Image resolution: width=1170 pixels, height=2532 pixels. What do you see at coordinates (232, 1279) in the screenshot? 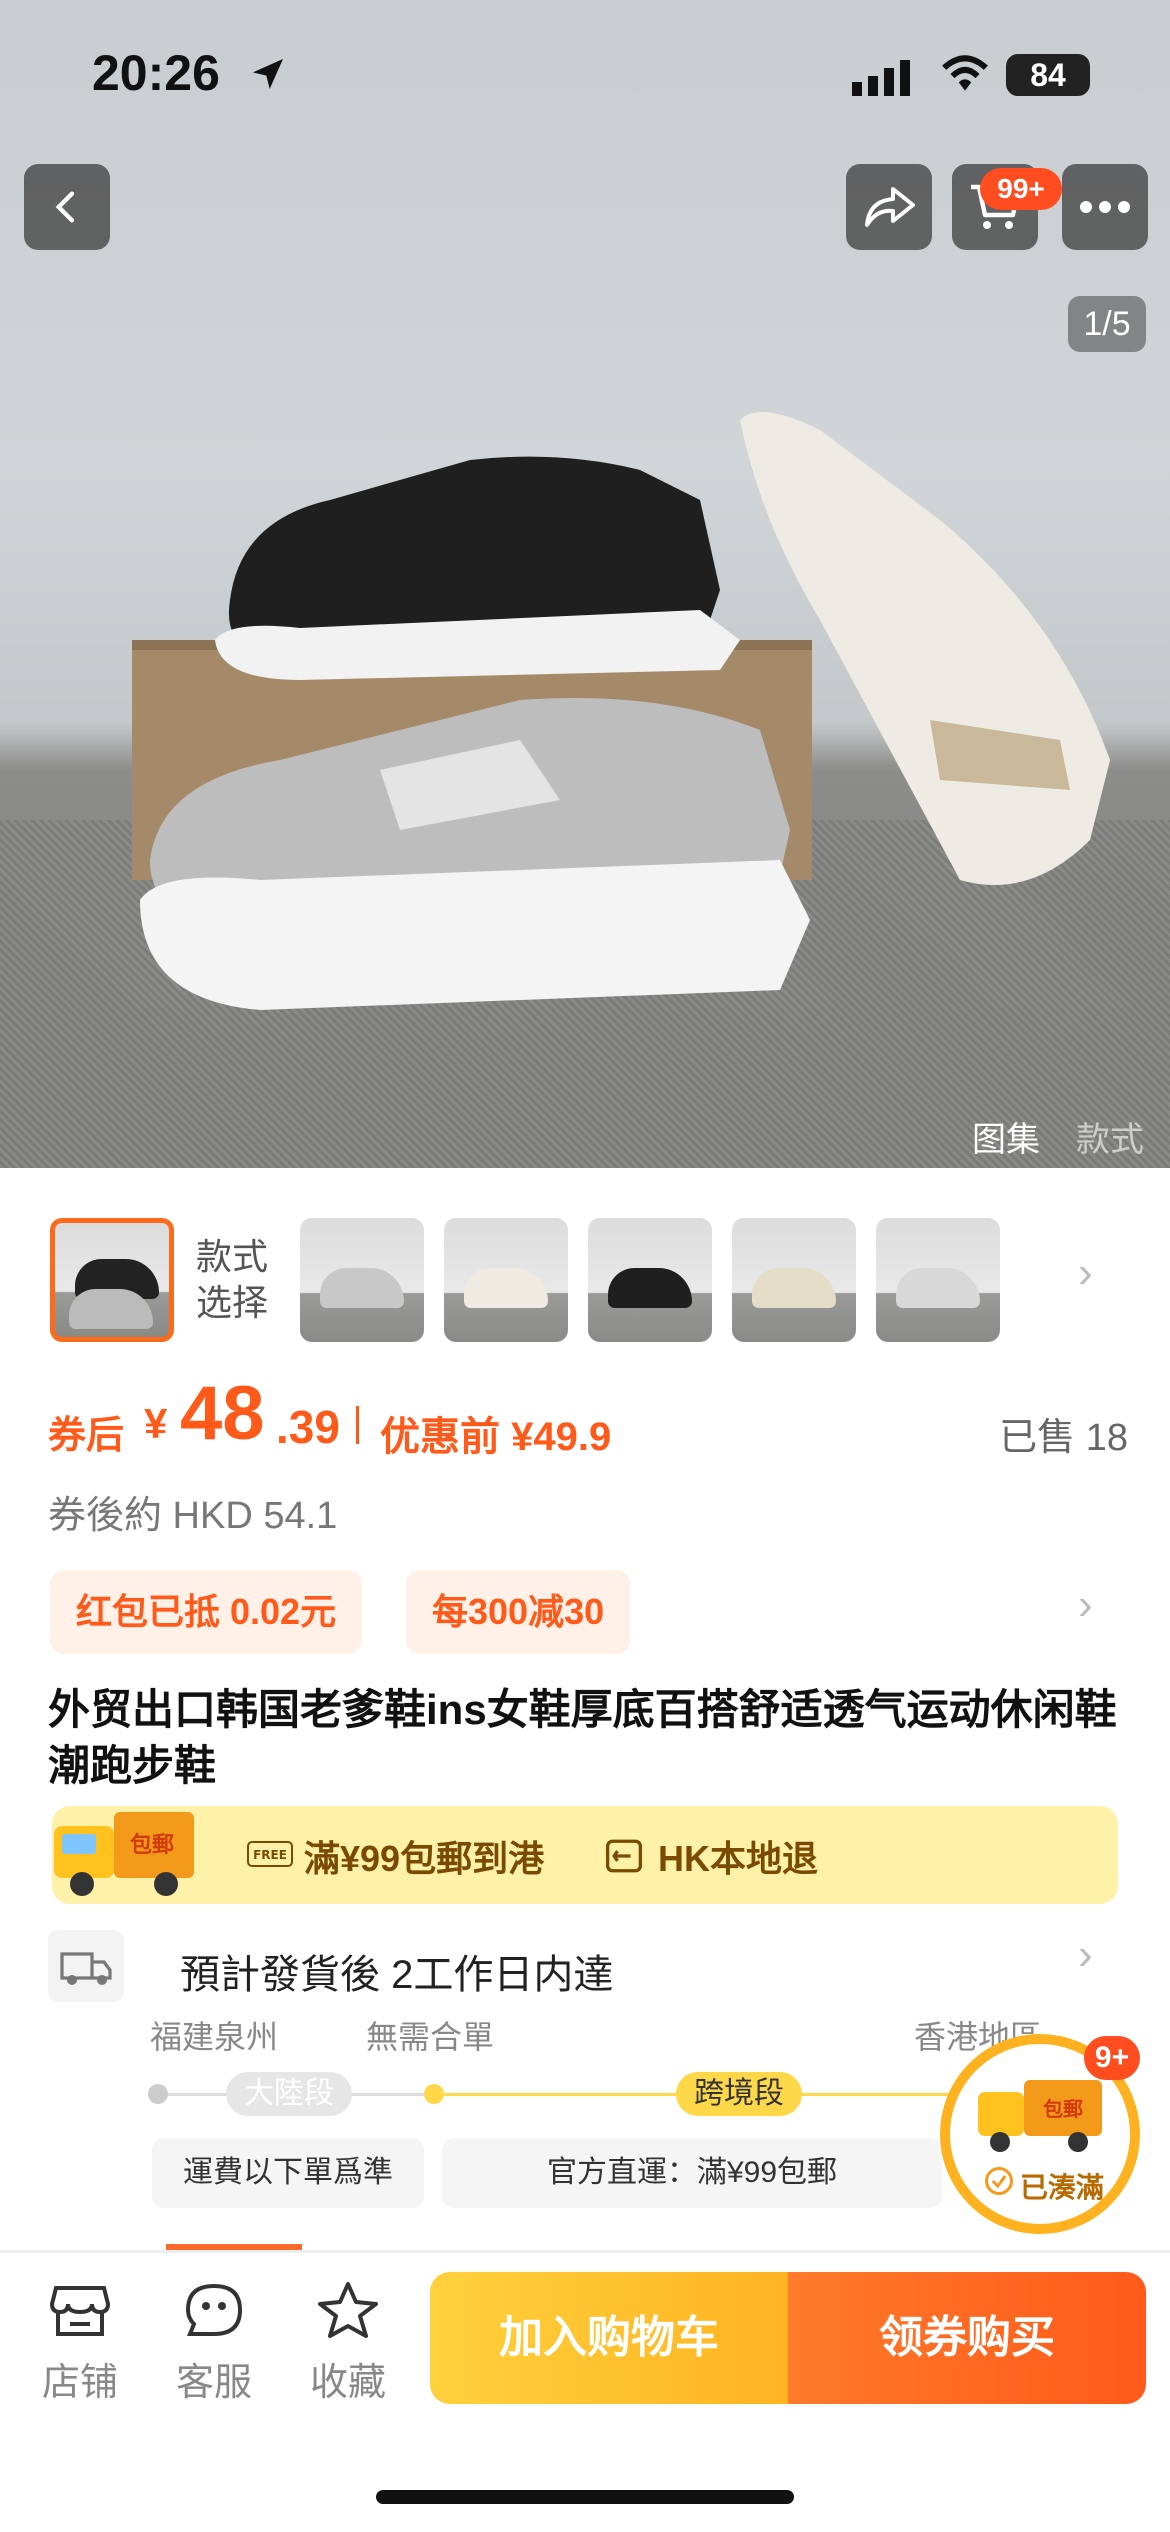
I see `style-select-label: 款式 选择` at bounding box center [232, 1279].